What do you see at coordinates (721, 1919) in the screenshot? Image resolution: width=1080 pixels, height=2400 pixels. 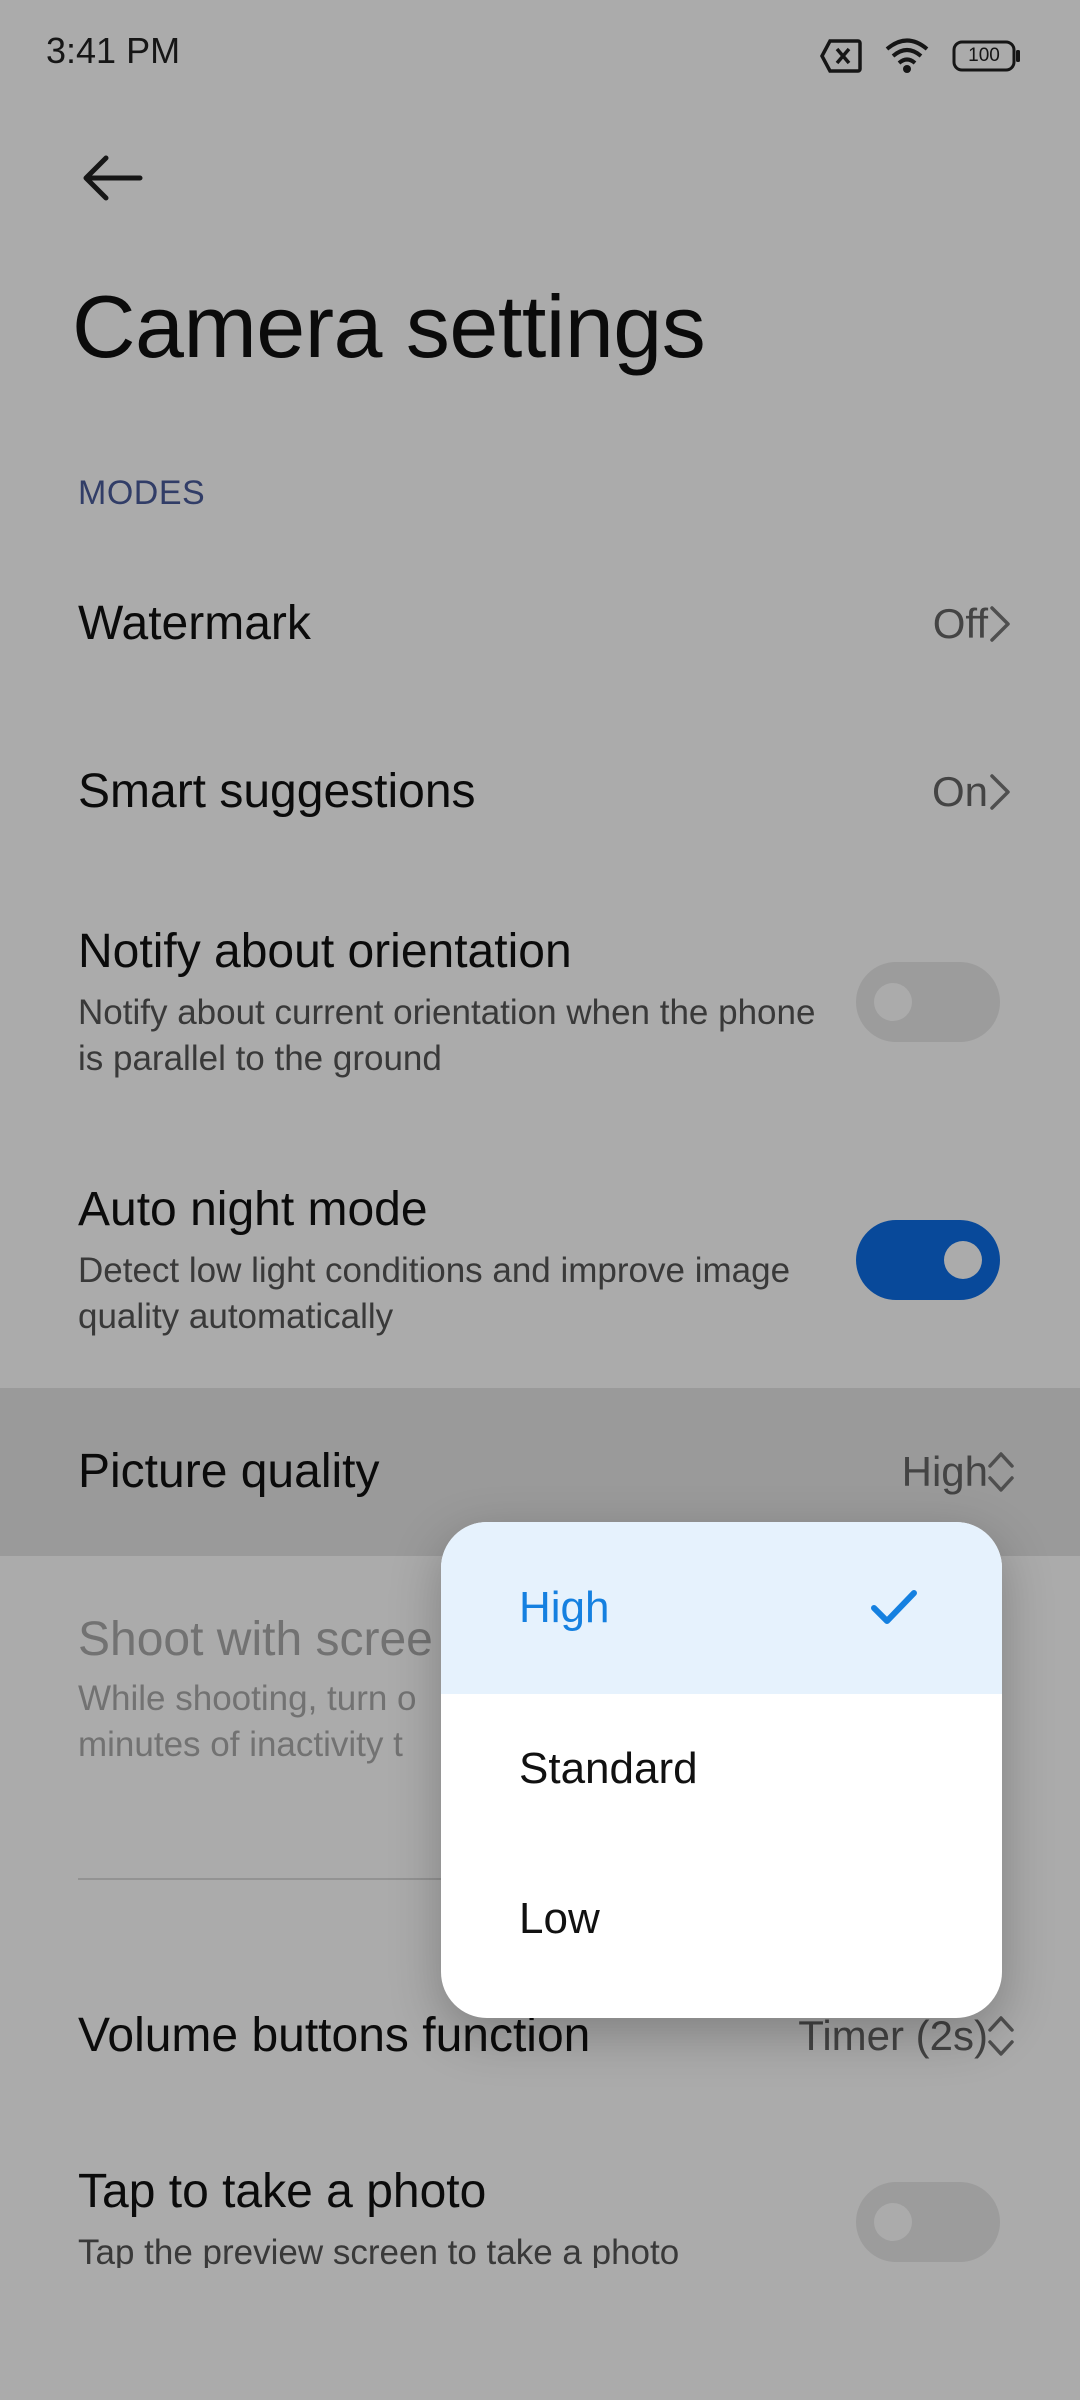 I see `menu-option-low: Low` at bounding box center [721, 1919].